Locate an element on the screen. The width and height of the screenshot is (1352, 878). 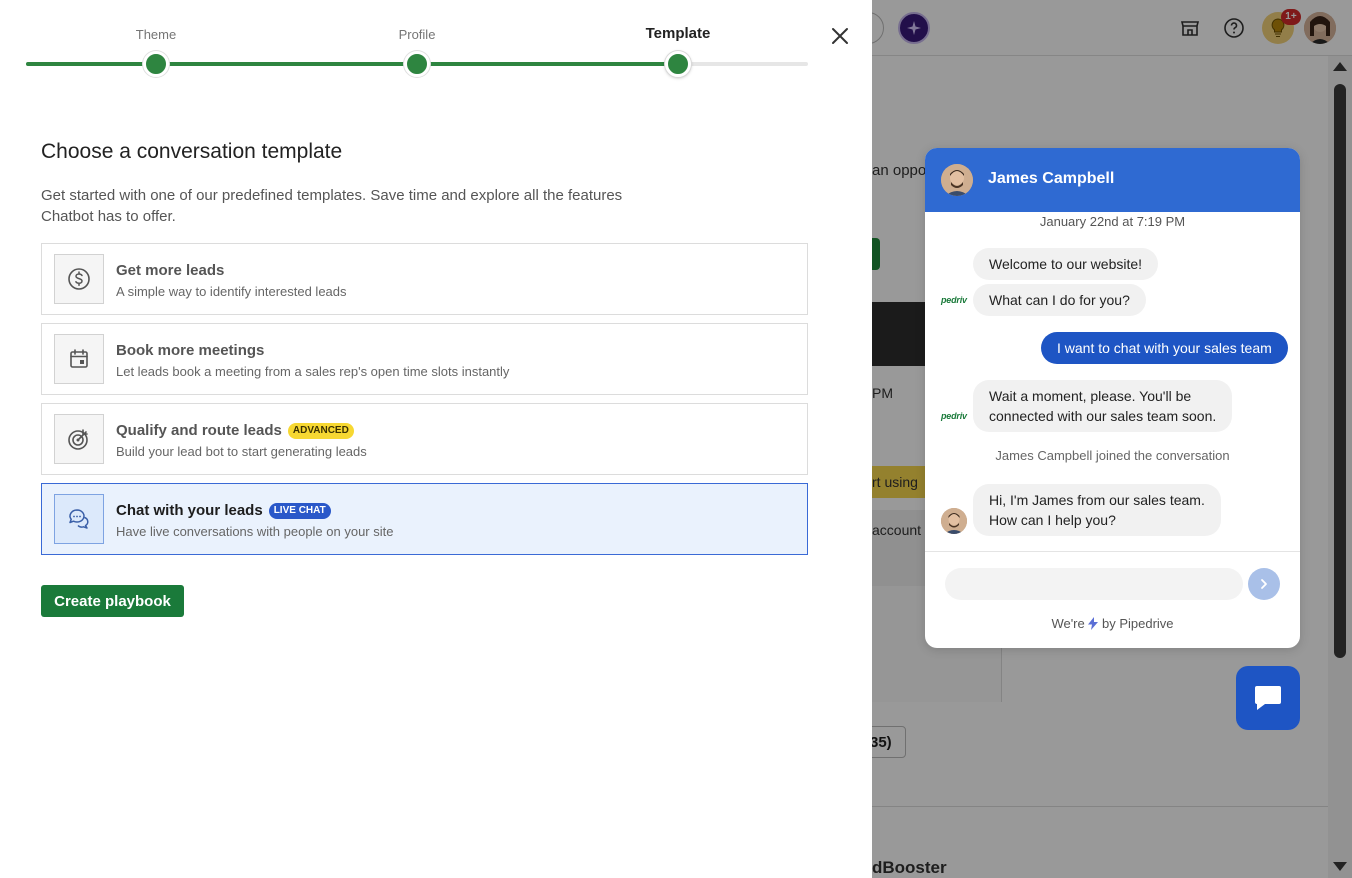
bot-message: What can I do for you? is located at coordinates (1059, 300).